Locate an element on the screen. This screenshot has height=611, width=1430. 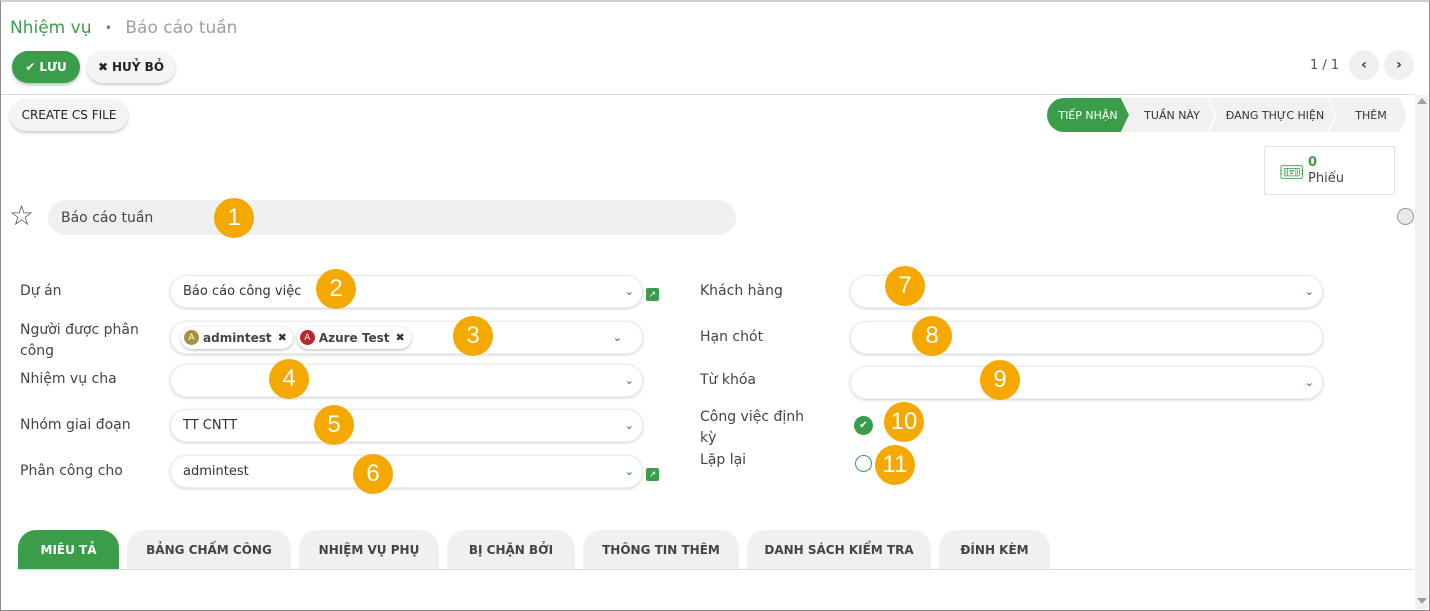
tab-checklist: DANH SÁCH KIỂM TRA is located at coordinates (839, 550).